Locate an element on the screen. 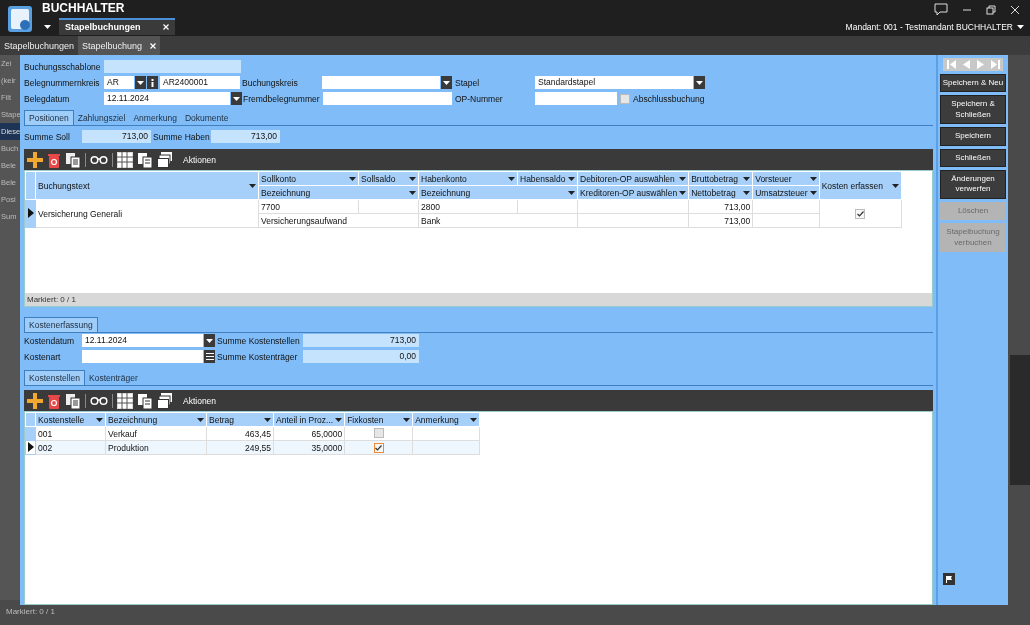  app-title: BUCHHALTER is located at coordinates (84, 8).